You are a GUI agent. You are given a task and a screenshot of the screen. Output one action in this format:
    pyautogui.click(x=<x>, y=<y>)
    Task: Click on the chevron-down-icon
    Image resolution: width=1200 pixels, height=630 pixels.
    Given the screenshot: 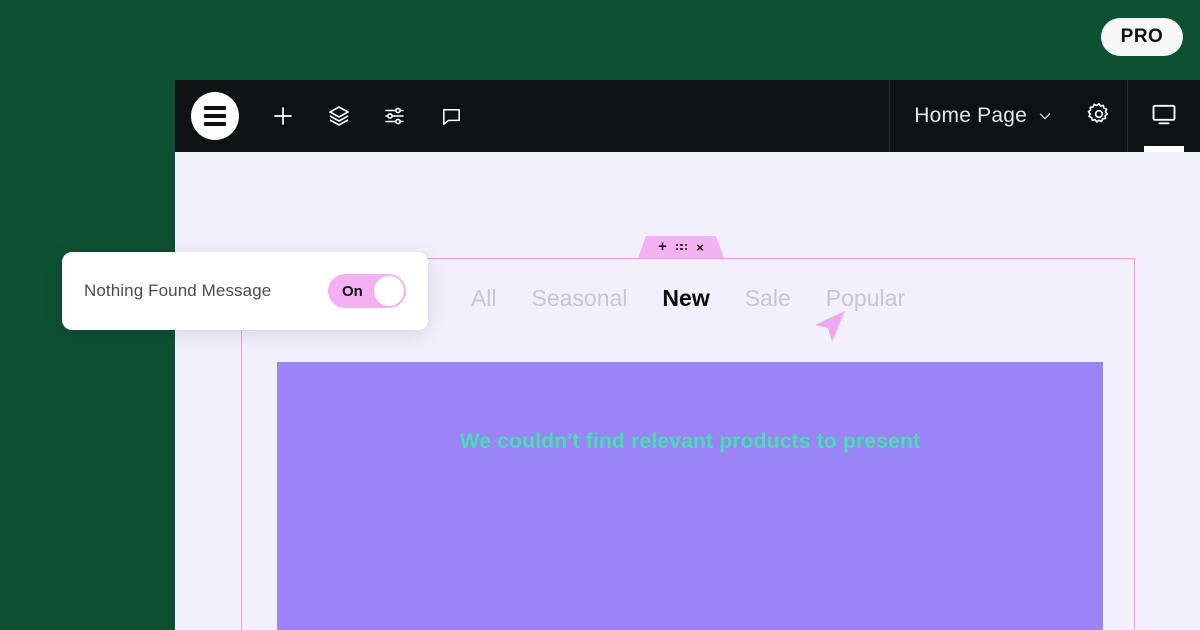 What is the action you would take?
    pyautogui.click(x=1045, y=116)
    